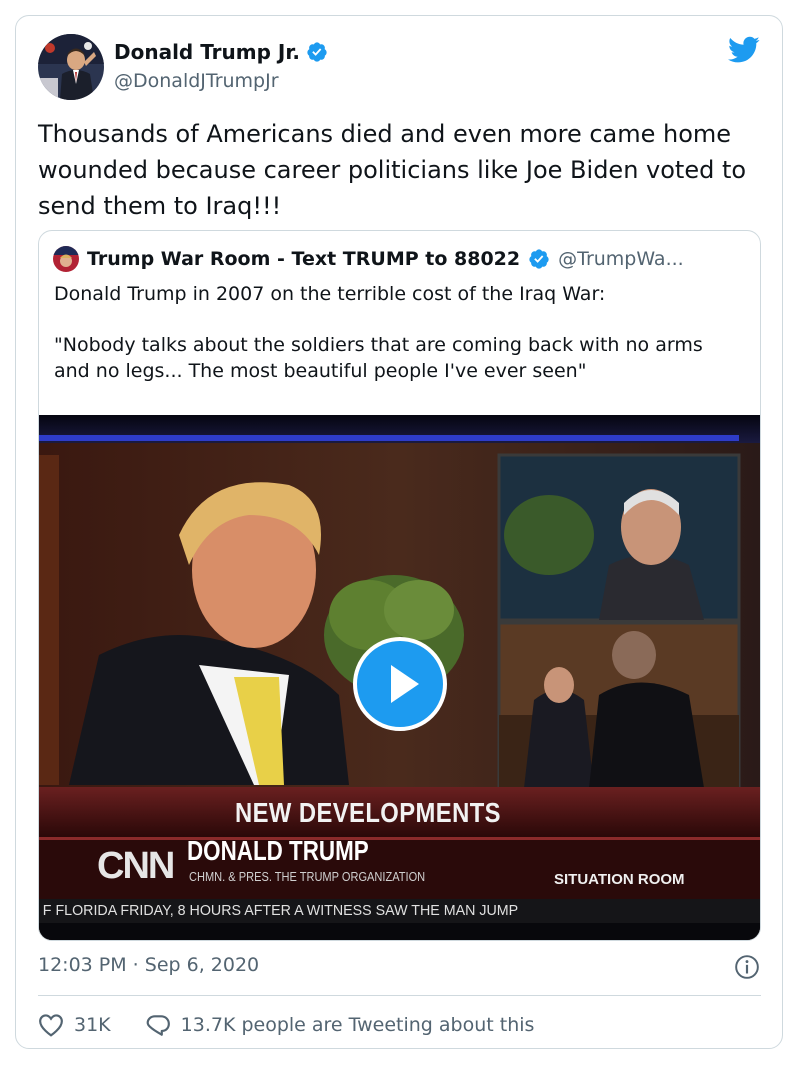  Describe the element at coordinates (744, 50) in the screenshot. I see `twitter-bird-icon` at that location.